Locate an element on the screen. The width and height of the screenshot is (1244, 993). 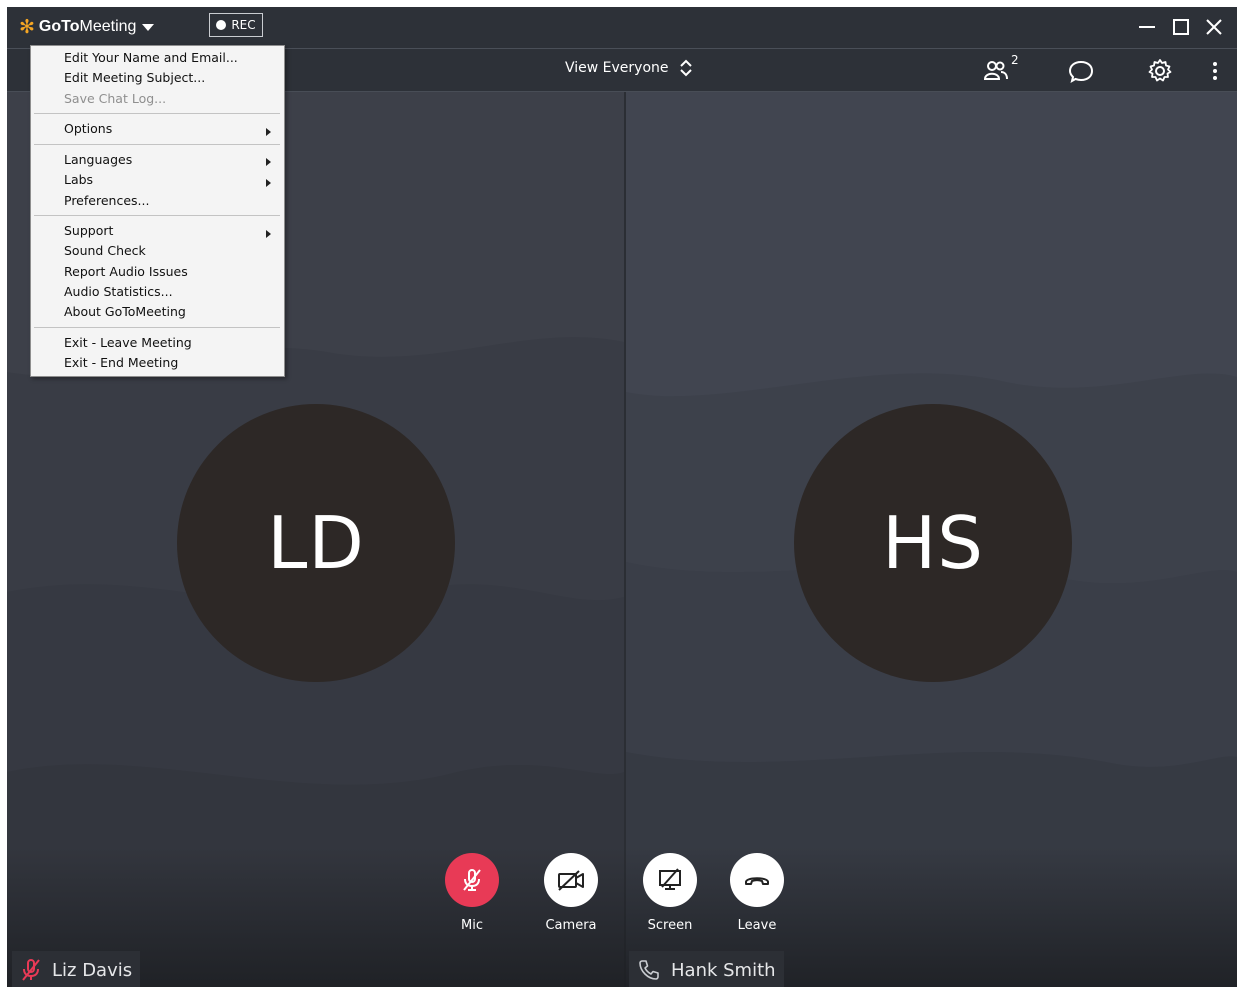
more-vertical-icon is located at coordinates (1215, 71).